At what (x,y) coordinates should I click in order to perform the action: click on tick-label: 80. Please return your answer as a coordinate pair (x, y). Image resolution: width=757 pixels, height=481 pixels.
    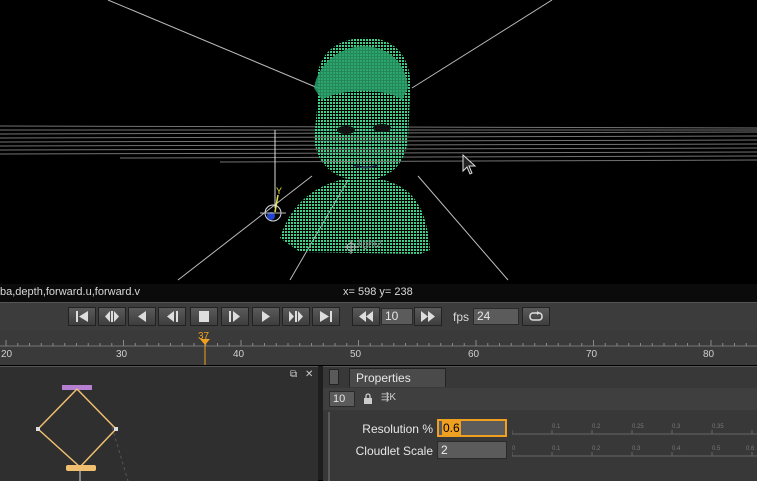
    Looking at the image, I should click on (709, 354).